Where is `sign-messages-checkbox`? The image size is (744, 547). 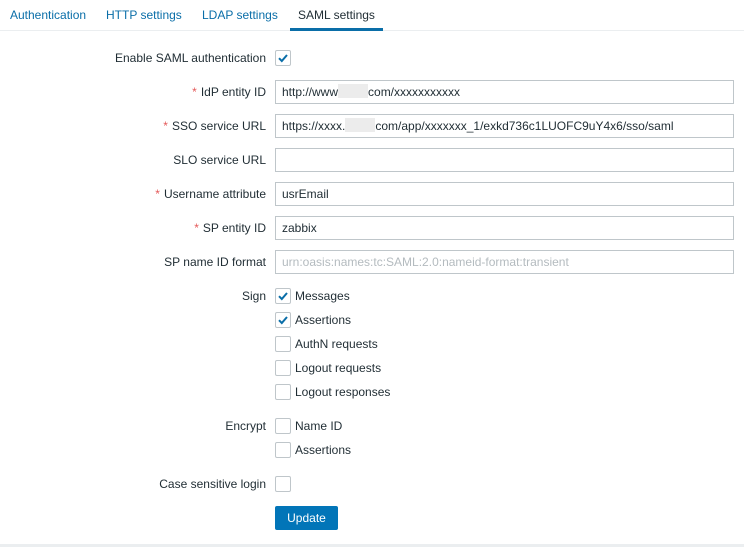
sign-messages-checkbox is located at coordinates (283, 296).